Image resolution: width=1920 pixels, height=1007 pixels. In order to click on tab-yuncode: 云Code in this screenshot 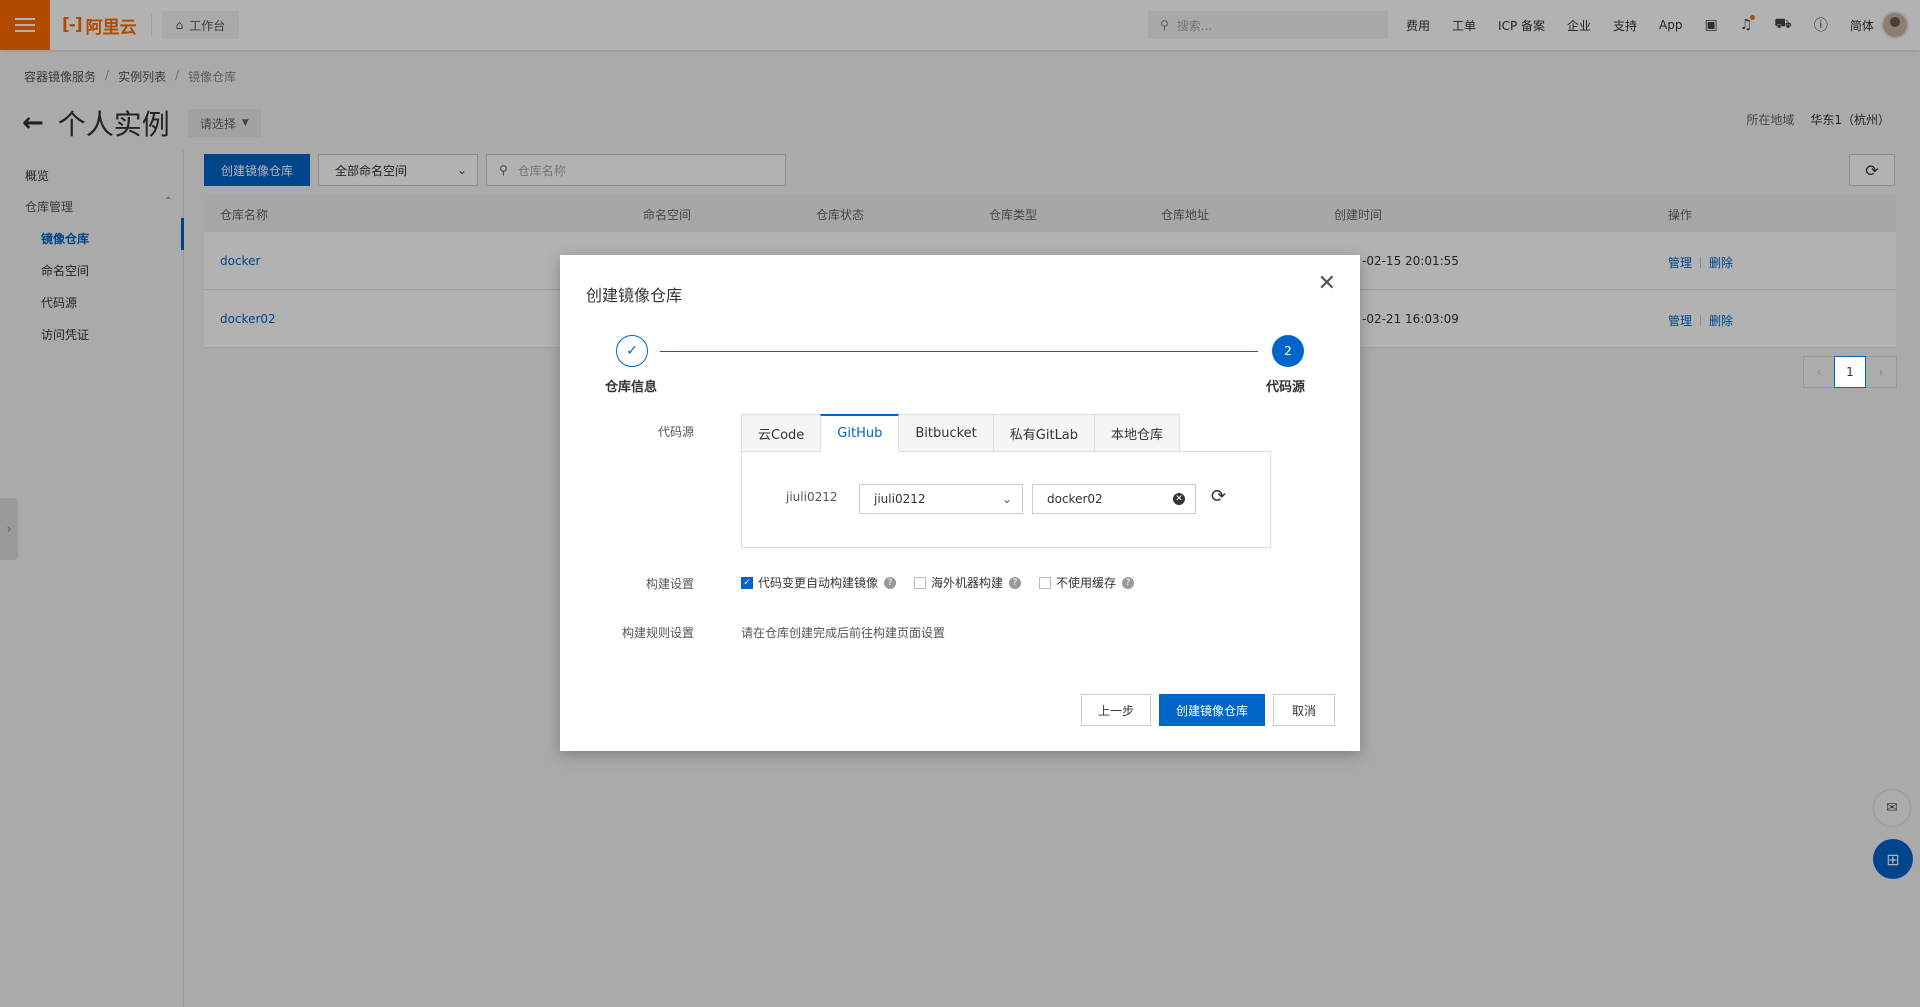, I will do `click(781, 433)`.